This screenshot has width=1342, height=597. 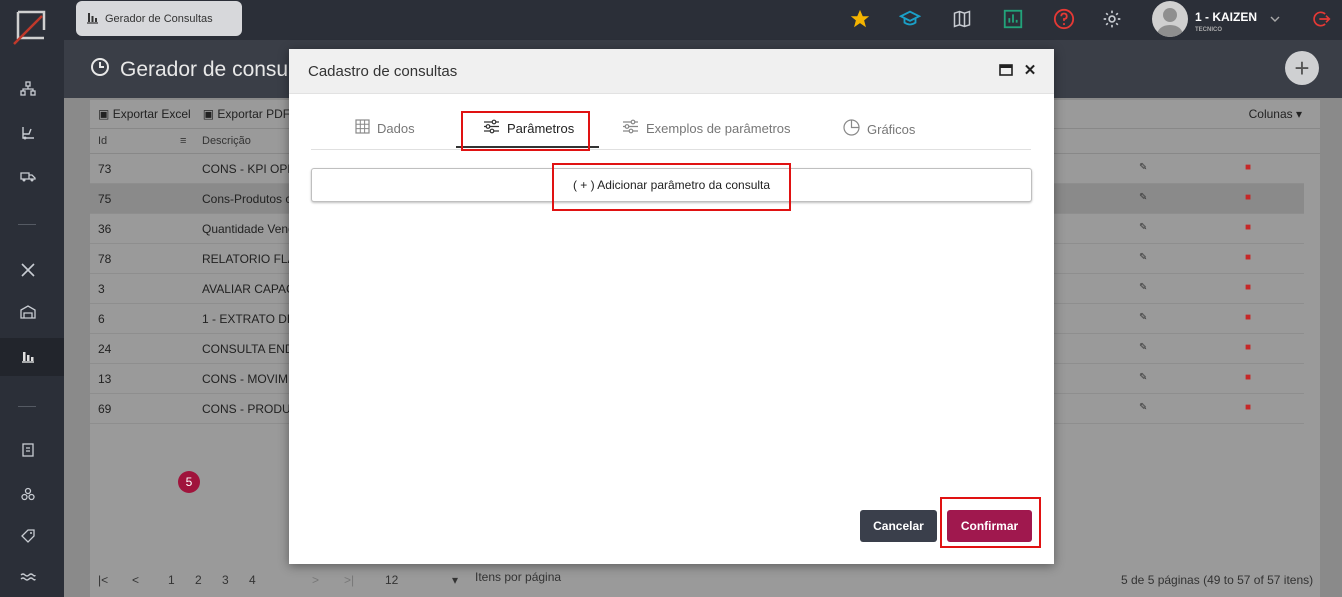 I want to click on page-button: 3, so click(x=225, y=580).